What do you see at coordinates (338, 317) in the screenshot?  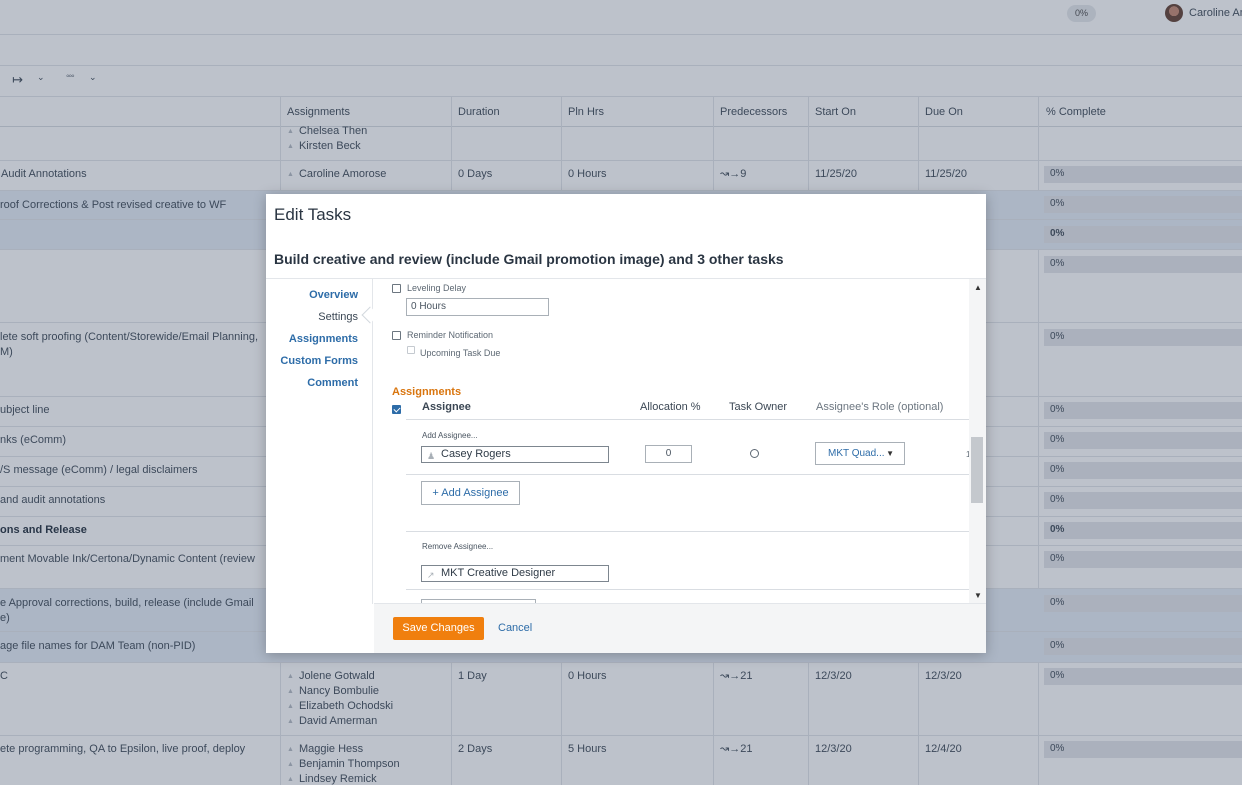 I see `nav-settings: Settings` at bounding box center [338, 317].